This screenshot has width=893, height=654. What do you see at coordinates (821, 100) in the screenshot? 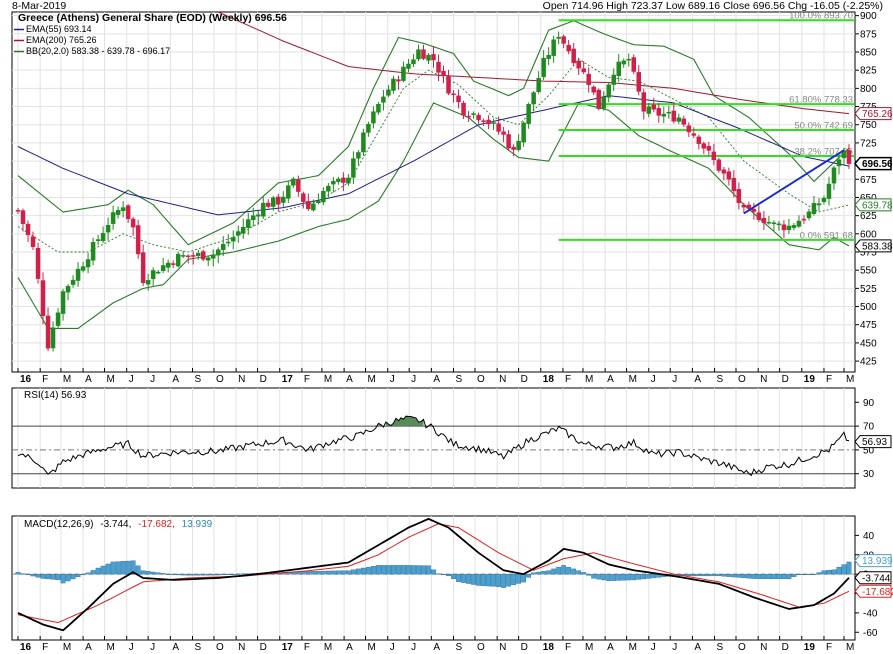
I see `fib-label: 61.80% 778.33` at bounding box center [821, 100].